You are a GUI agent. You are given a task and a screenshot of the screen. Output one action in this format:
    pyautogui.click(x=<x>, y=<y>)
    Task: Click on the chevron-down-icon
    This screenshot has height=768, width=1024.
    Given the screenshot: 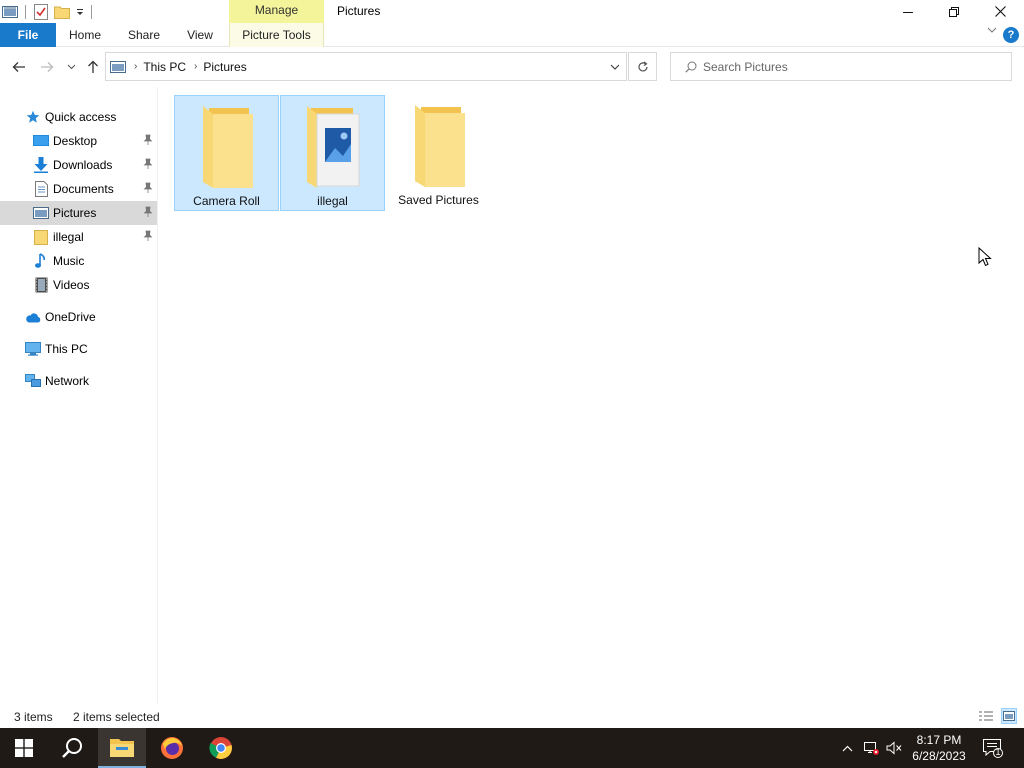 What is the action you would take?
    pyautogui.click(x=71, y=67)
    